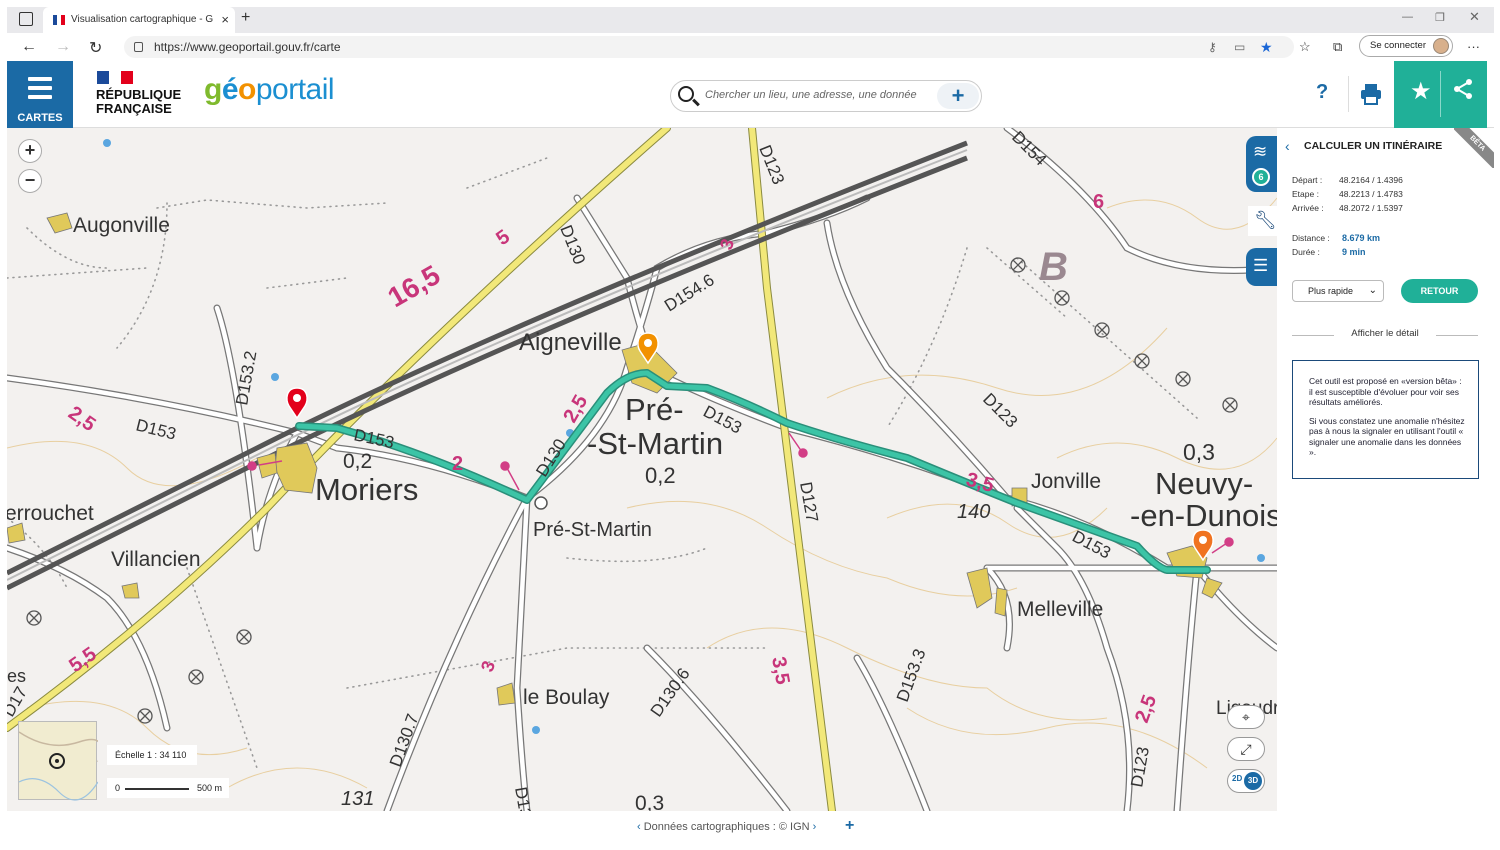 Image resolution: width=1500 pixels, height=850 pixels. What do you see at coordinates (1439, 291) in the screenshot?
I see `retour-button: RETOUR` at bounding box center [1439, 291].